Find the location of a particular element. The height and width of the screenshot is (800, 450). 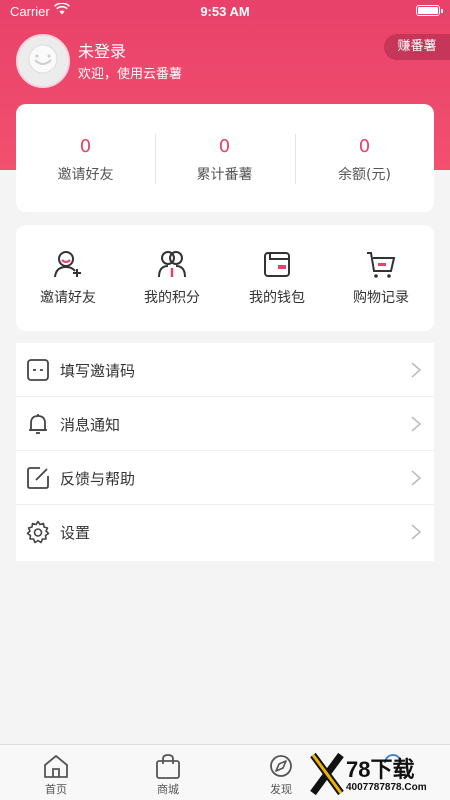

earn-button: 赚番薯 is located at coordinates (417, 47).